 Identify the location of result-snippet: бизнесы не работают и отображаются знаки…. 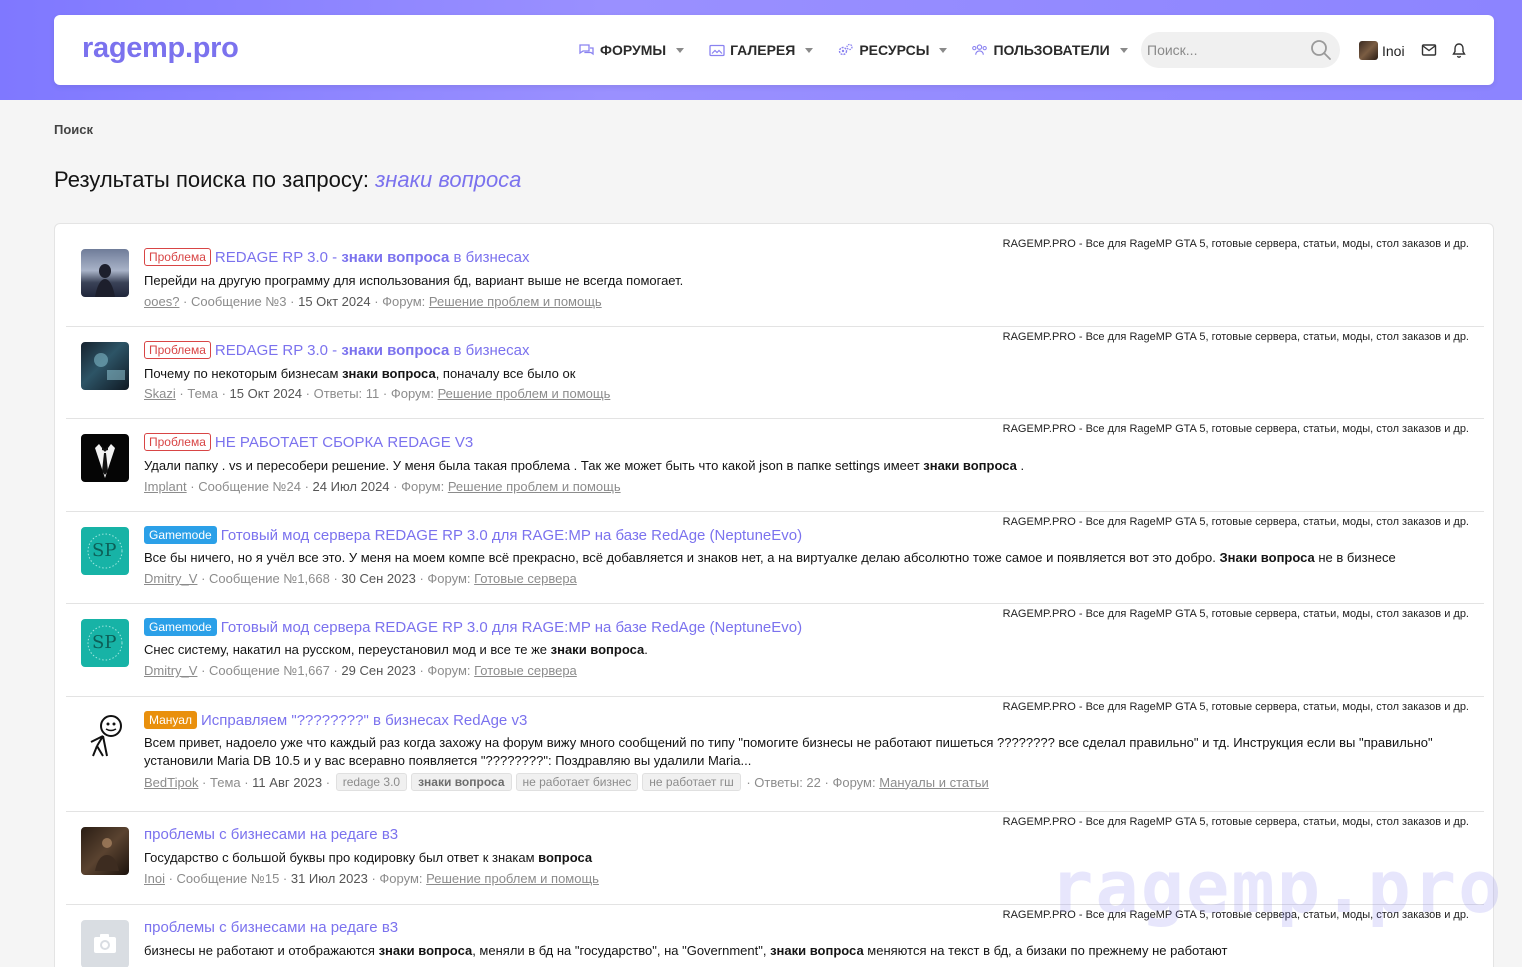
(804, 951).